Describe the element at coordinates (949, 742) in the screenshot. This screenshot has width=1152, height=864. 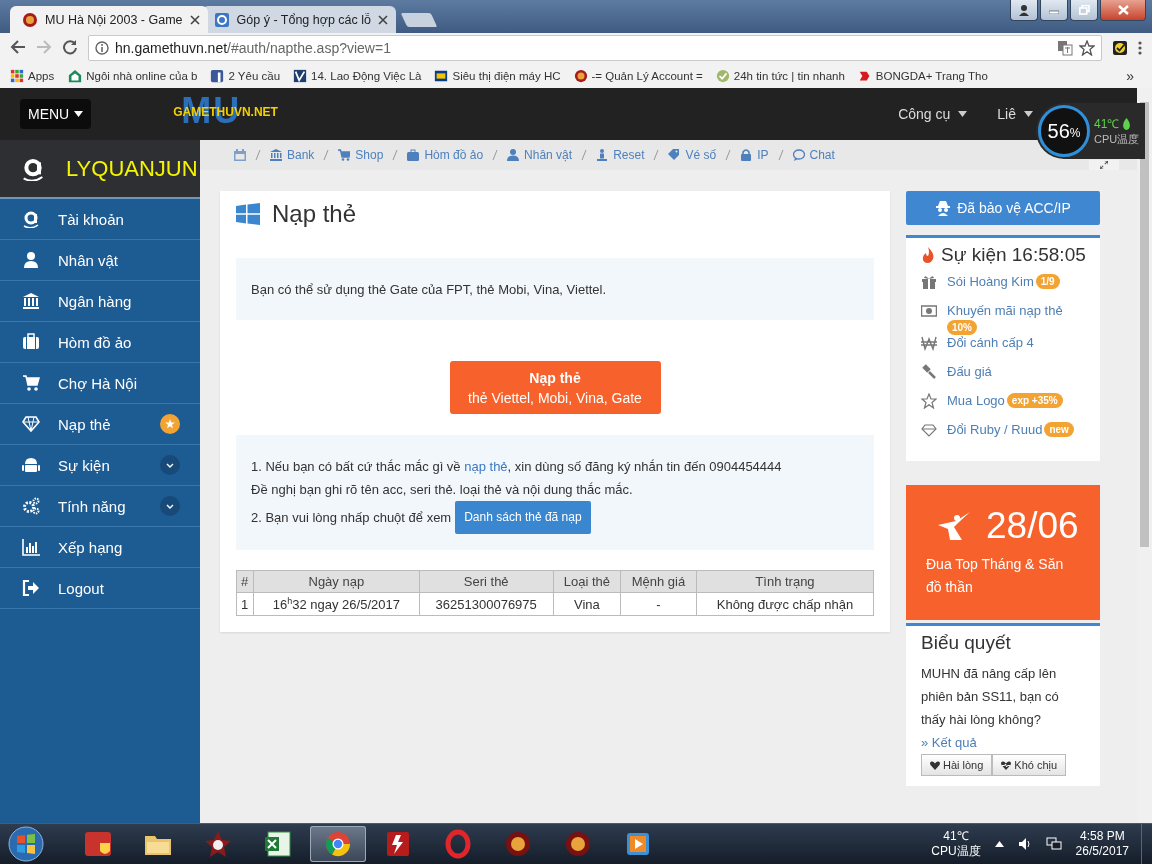
I see `results-link: » Kết quả` at that location.